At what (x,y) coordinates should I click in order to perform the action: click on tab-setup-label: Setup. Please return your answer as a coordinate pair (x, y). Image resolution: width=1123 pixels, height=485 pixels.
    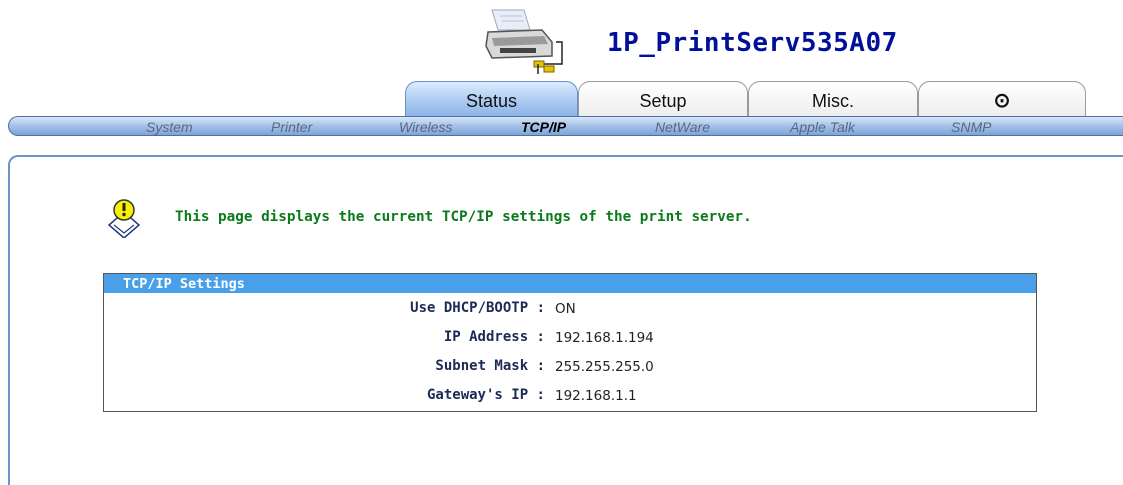
    Looking at the image, I should click on (663, 101).